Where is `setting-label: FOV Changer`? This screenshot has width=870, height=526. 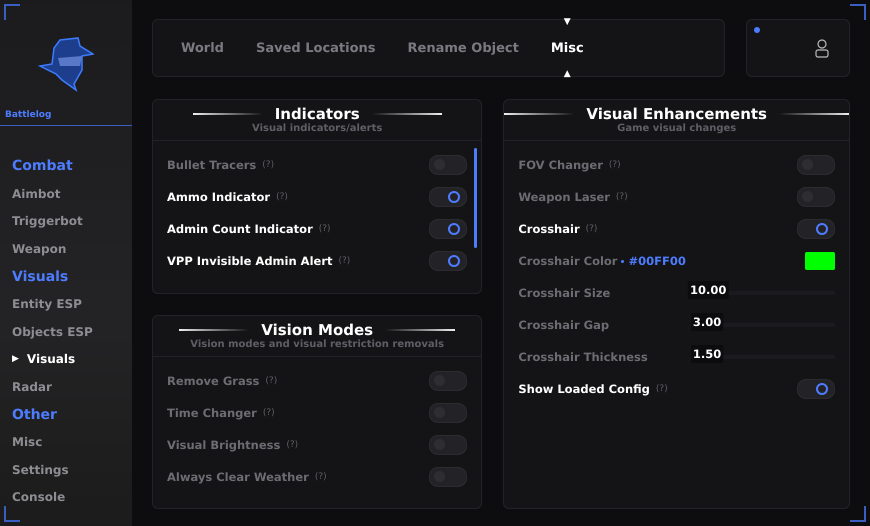
setting-label: FOV Changer is located at coordinates (560, 165).